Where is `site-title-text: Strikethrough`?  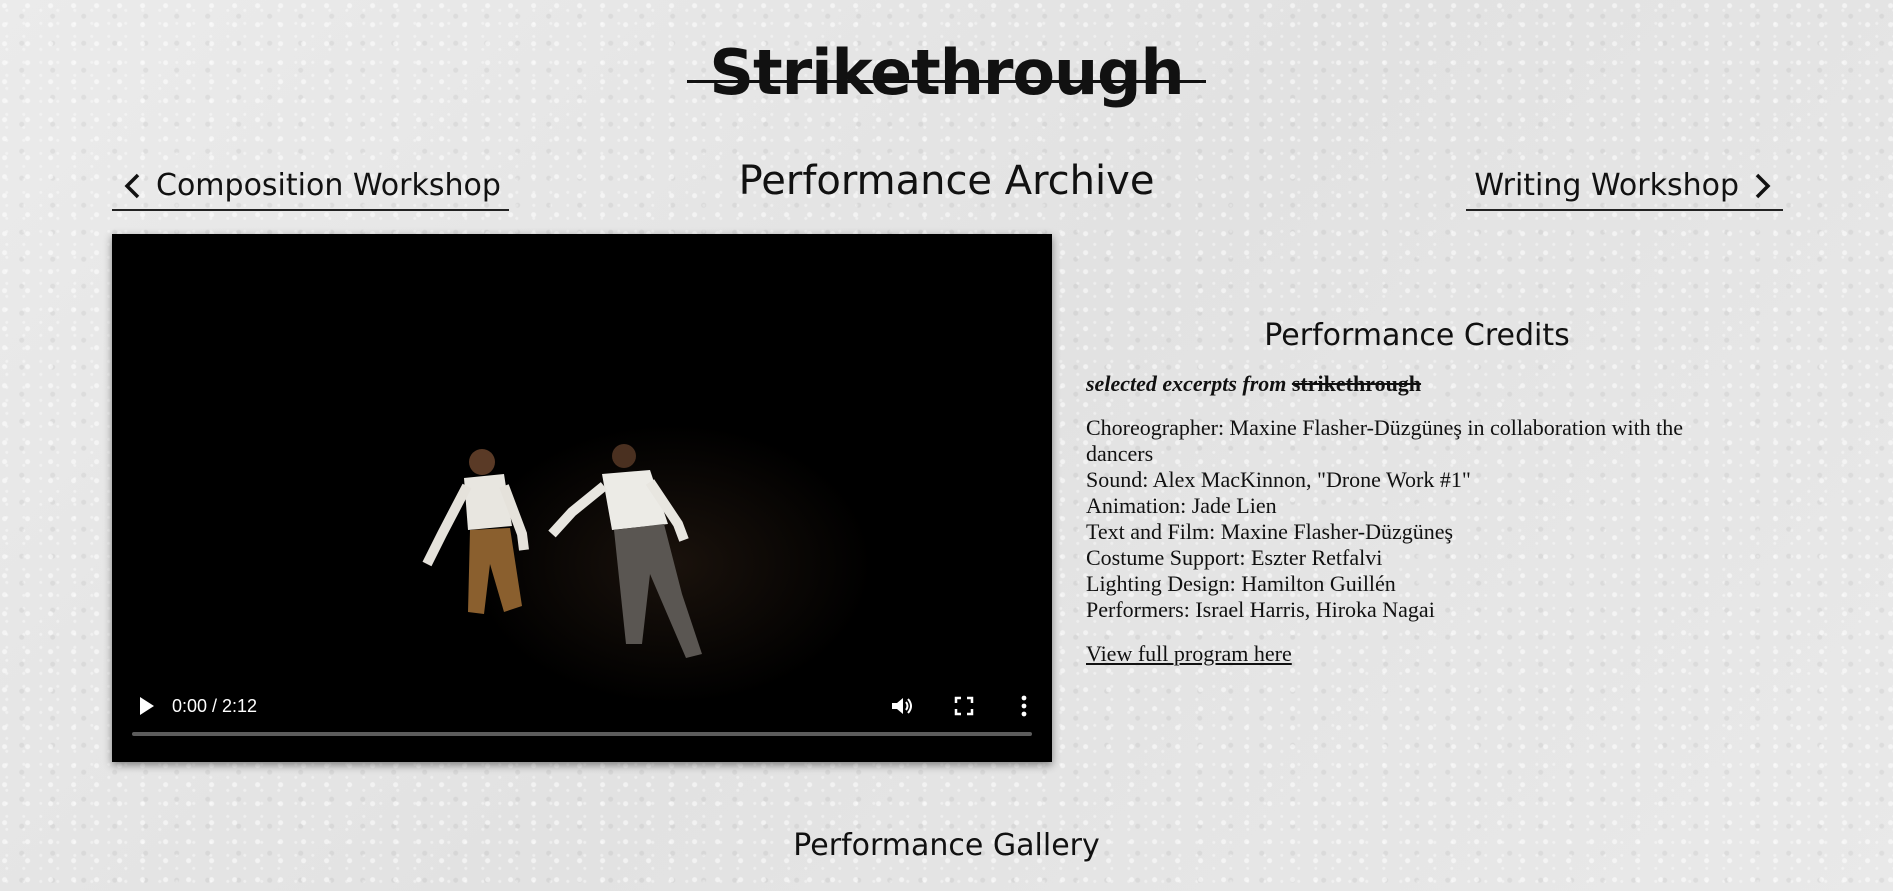 site-title-text: Strikethrough is located at coordinates (947, 72).